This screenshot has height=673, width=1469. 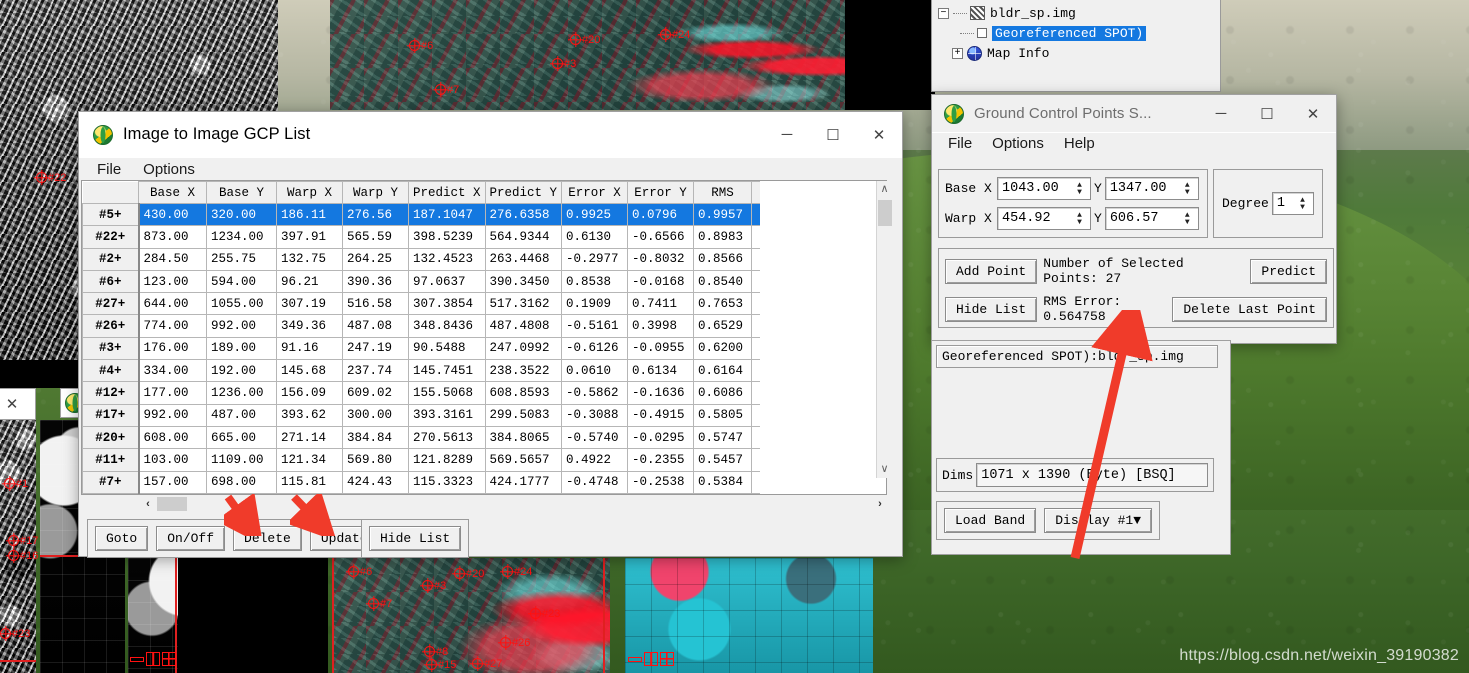 What do you see at coordinates (375, 237) in the screenshot?
I see `gcp-cell: 565.59` at bounding box center [375, 237].